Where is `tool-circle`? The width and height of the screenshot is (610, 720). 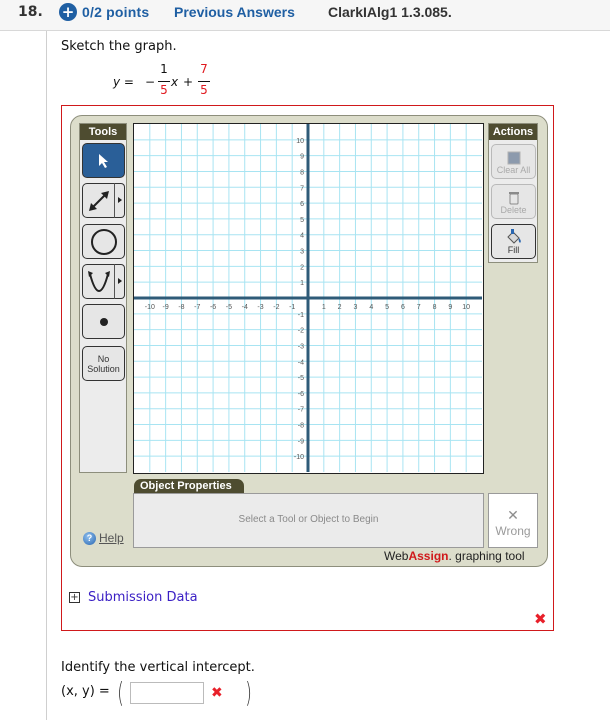 tool-circle is located at coordinates (103, 241).